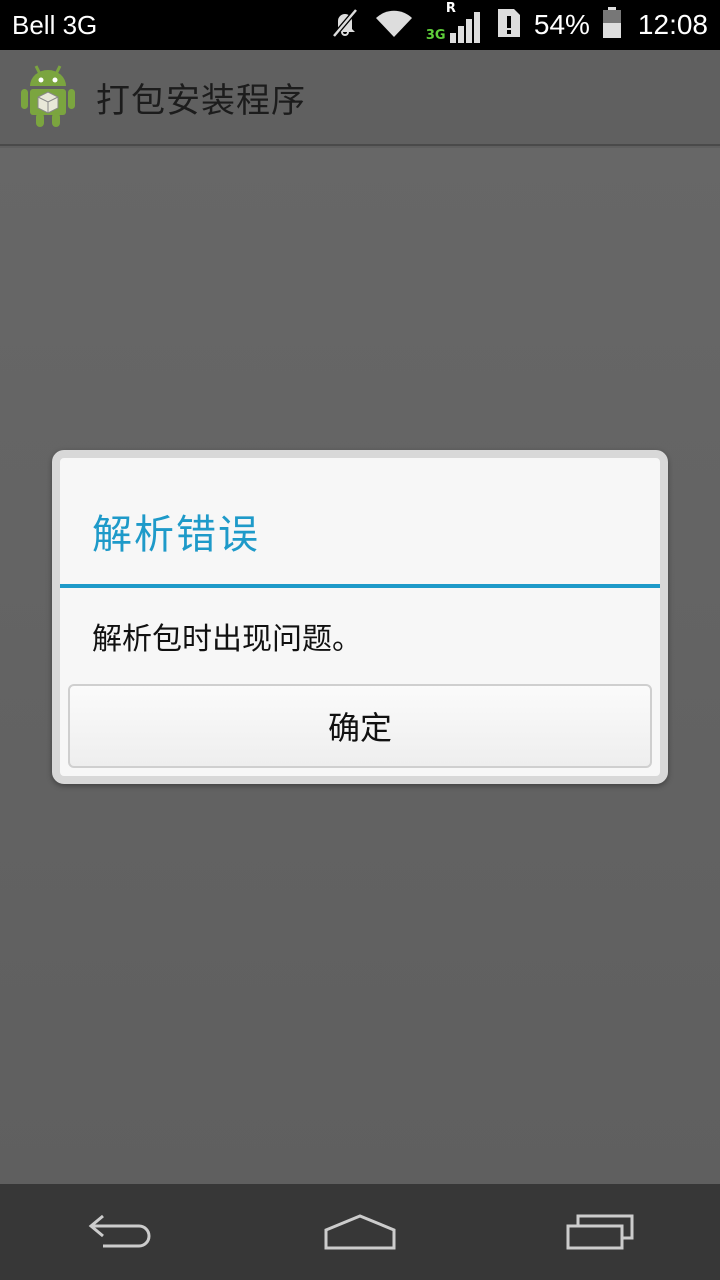 Image resolution: width=720 pixels, height=1280 pixels. Describe the element at coordinates (345, 25) in the screenshot. I see `mute-icon` at that location.